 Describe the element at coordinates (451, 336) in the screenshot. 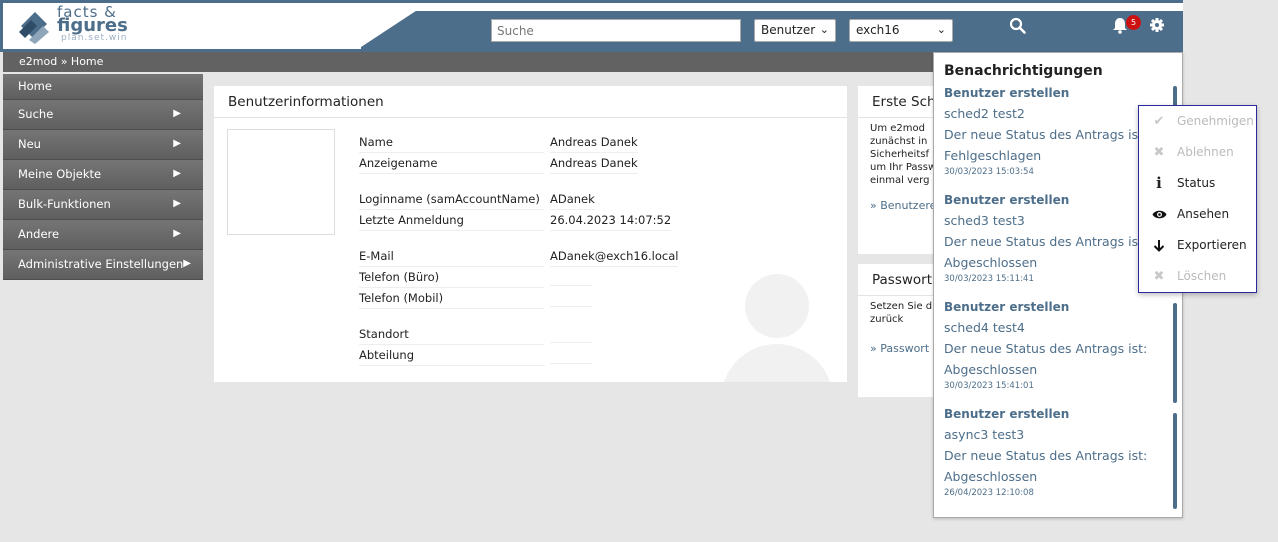

I see `field-label: Standort` at that location.